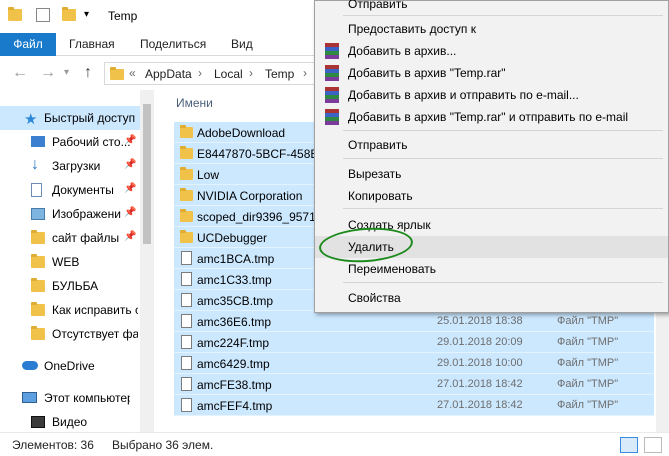  Describe the element at coordinates (414, 342) in the screenshot. I see `table-row: amc224F.tmp 29.01.2018 20:09 Файл "TMP"` at that location.